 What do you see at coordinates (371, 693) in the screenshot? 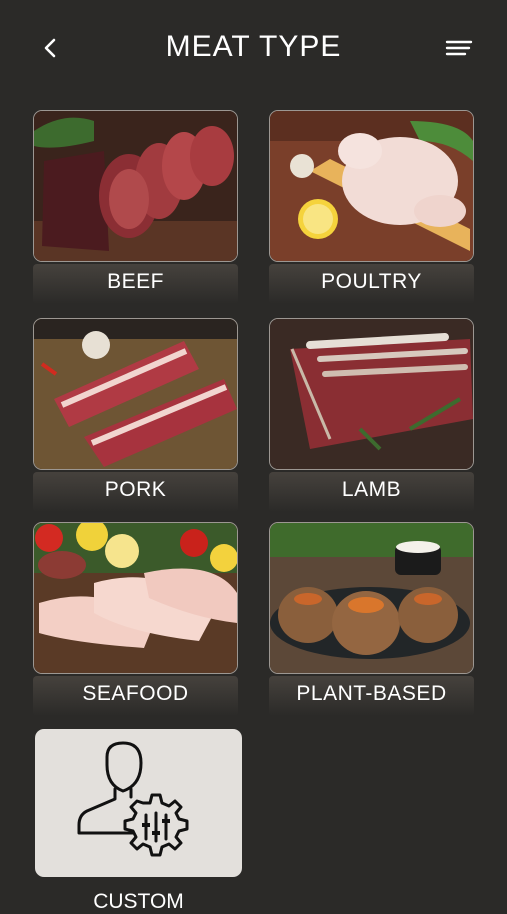
I see `meat-label-plant-based: PLANT-BASED` at bounding box center [371, 693].